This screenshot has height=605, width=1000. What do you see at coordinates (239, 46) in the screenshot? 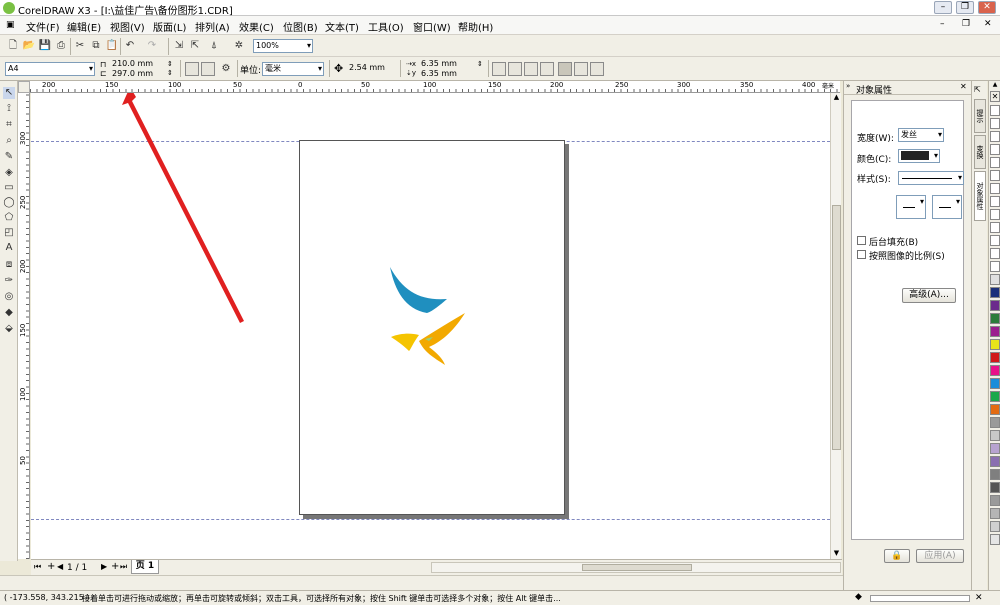
I see `corel-online-icon: ✲` at bounding box center [239, 46].